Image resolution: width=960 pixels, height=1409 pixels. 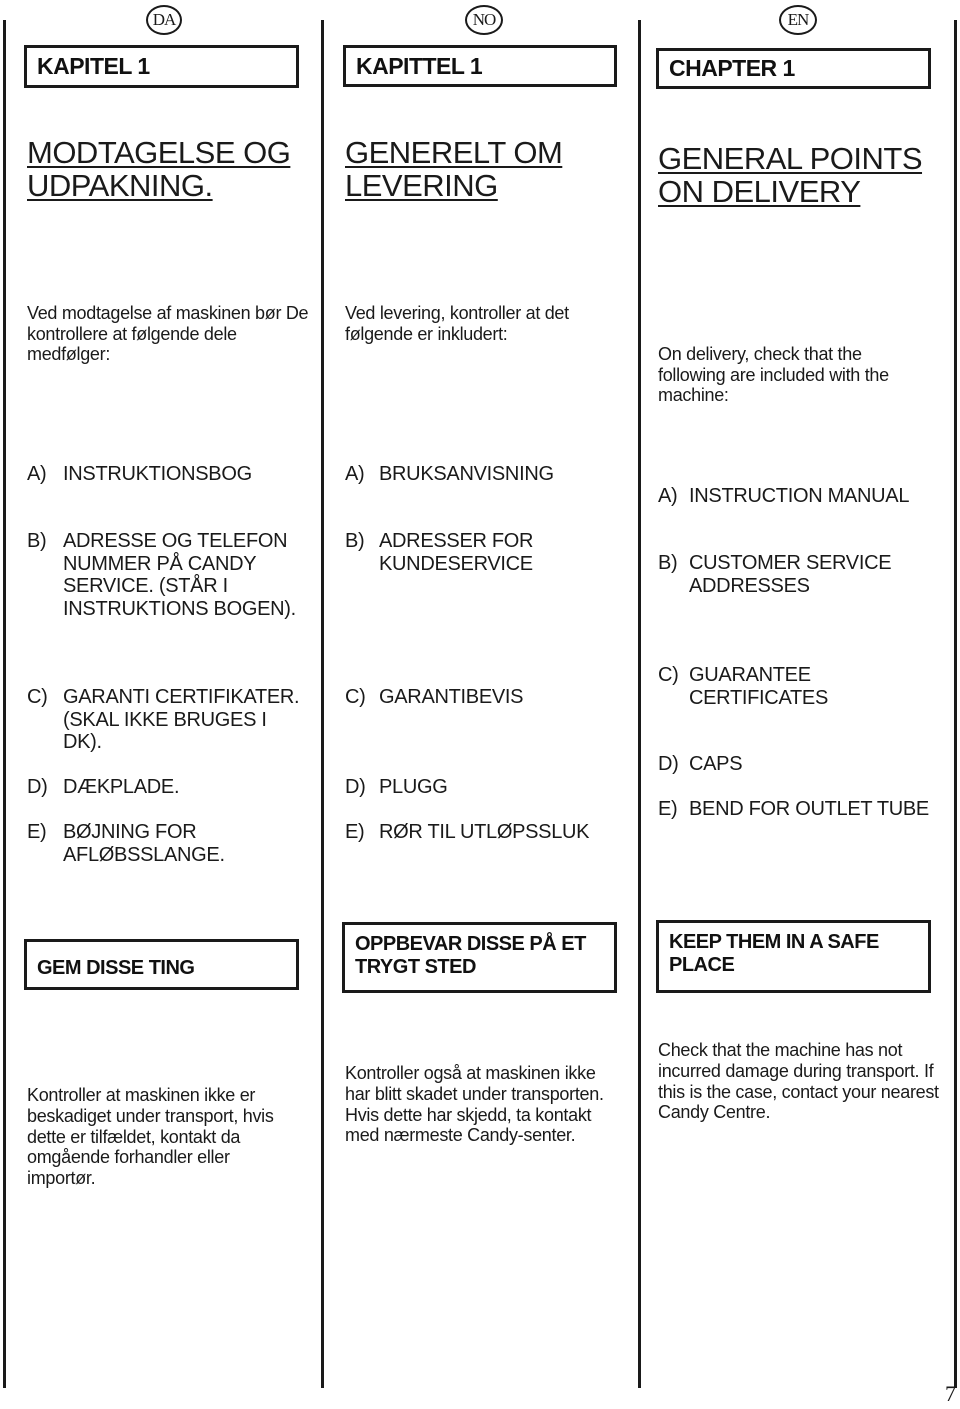 What do you see at coordinates (955, 704) in the screenshot?
I see `column-divider-right` at bounding box center [955, 704].